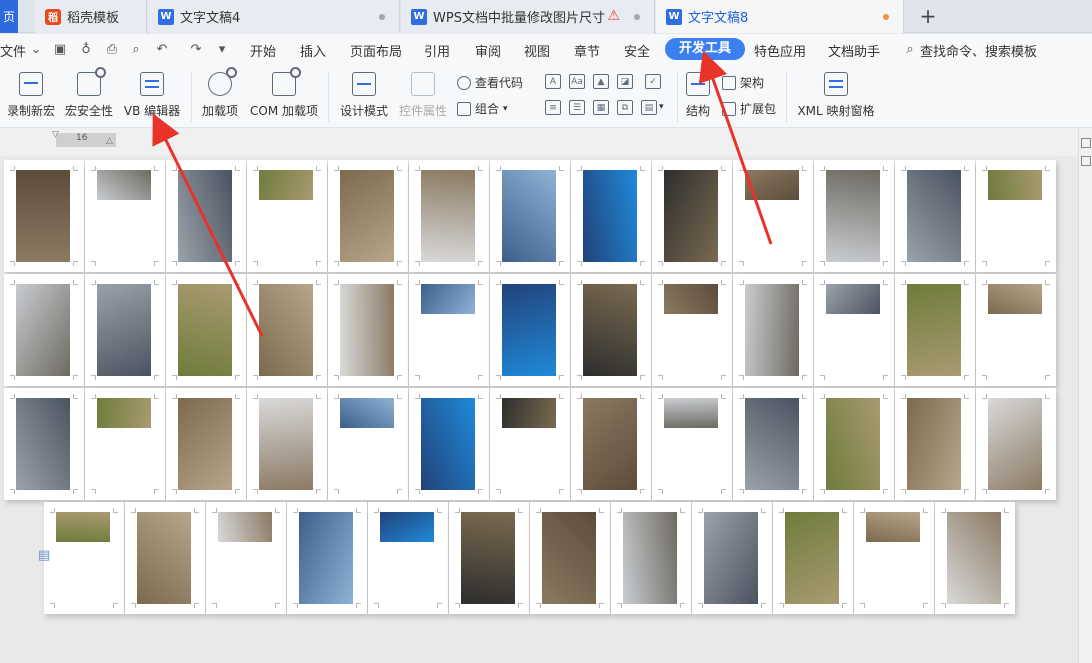 This screenshot has height=663, width=1092. What do you see at coordinates (364, 92) in the screenshot?
I see `design-mode-button: 设计模式` at bounding box center [364, 92].